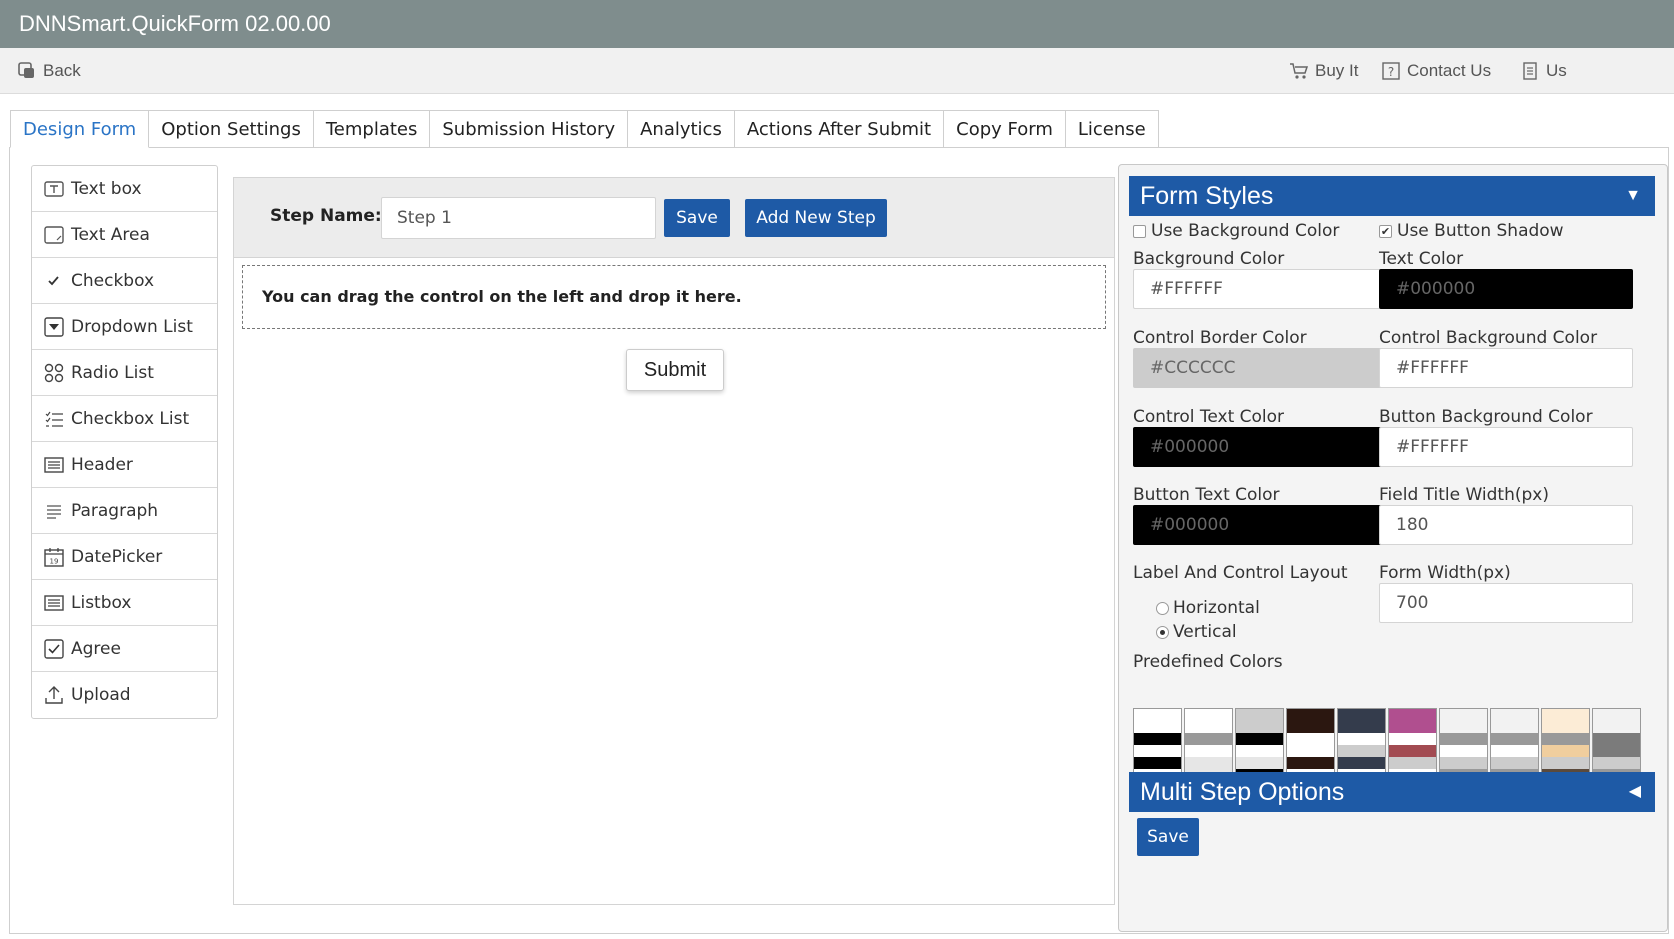 This screenshot has width=1674, height=939. I want to click on palette-item-datepicker: 19 DatePicker, so click(124, 557).